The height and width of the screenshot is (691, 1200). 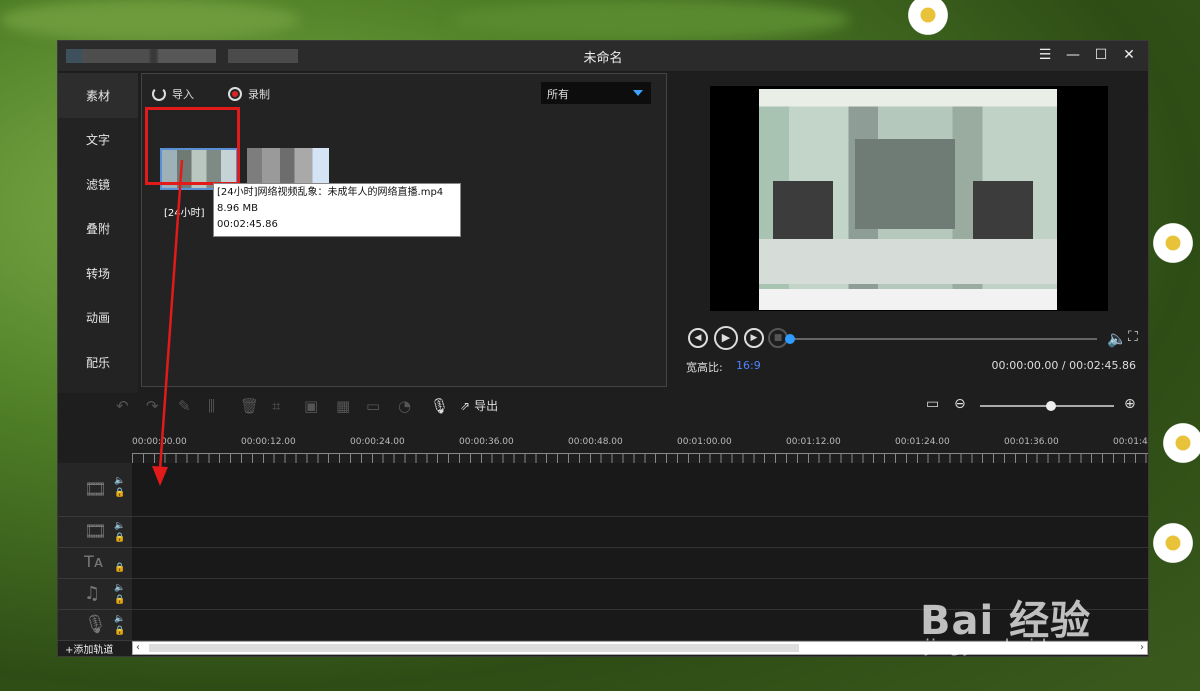 What do you see at coordinates (698, 338) in the screenshot?
I see `prev-frame-button: ◀` at bounding box center [698, 338].